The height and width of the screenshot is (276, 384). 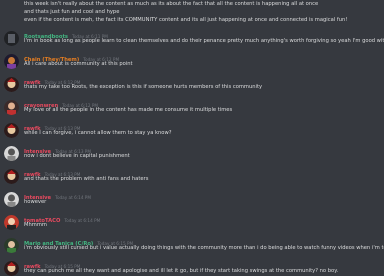 What do you see at coordinates (77, 156) in the screenshot?
I see `message-text: now i dont believe in capital punishment` at bounding box center [77, 156].